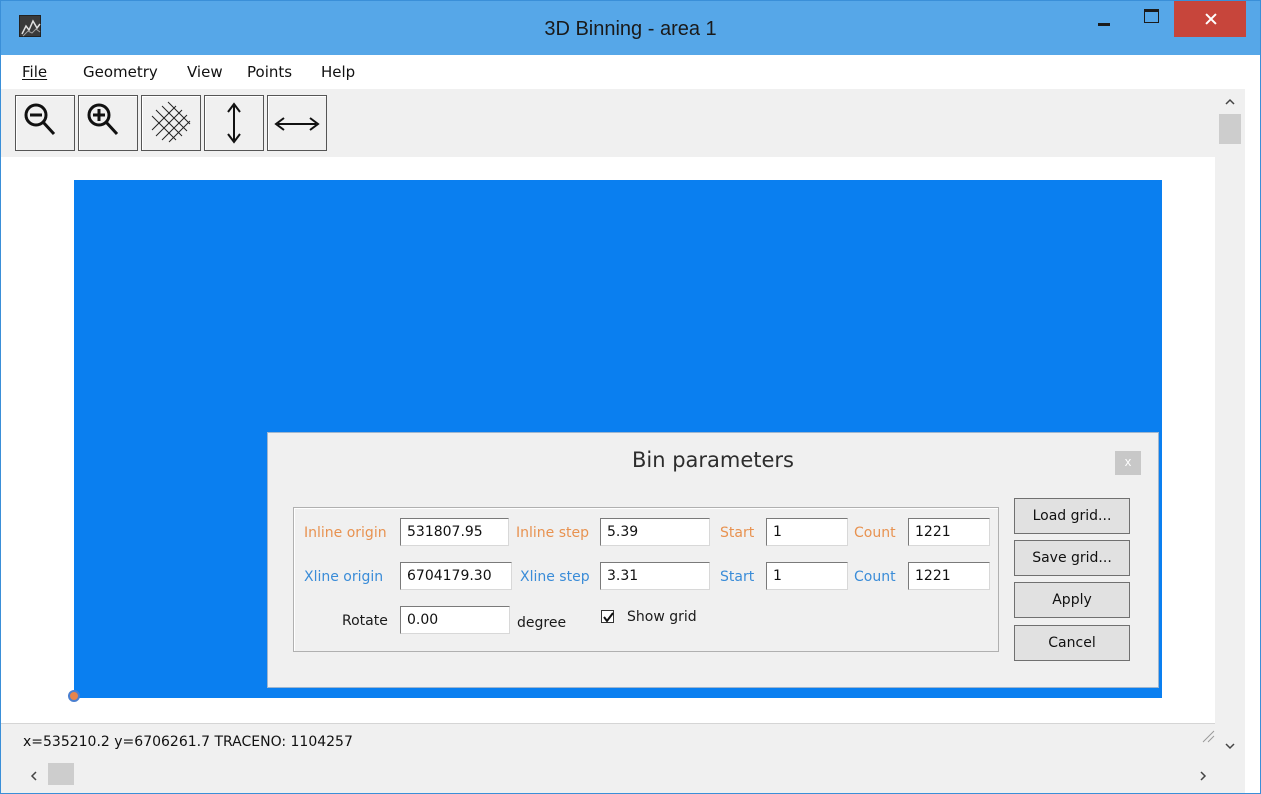 Image resolution: width=1261 pixels, height=794 pixels. I want to click on xline-count-label: Count, so click(875, 577).